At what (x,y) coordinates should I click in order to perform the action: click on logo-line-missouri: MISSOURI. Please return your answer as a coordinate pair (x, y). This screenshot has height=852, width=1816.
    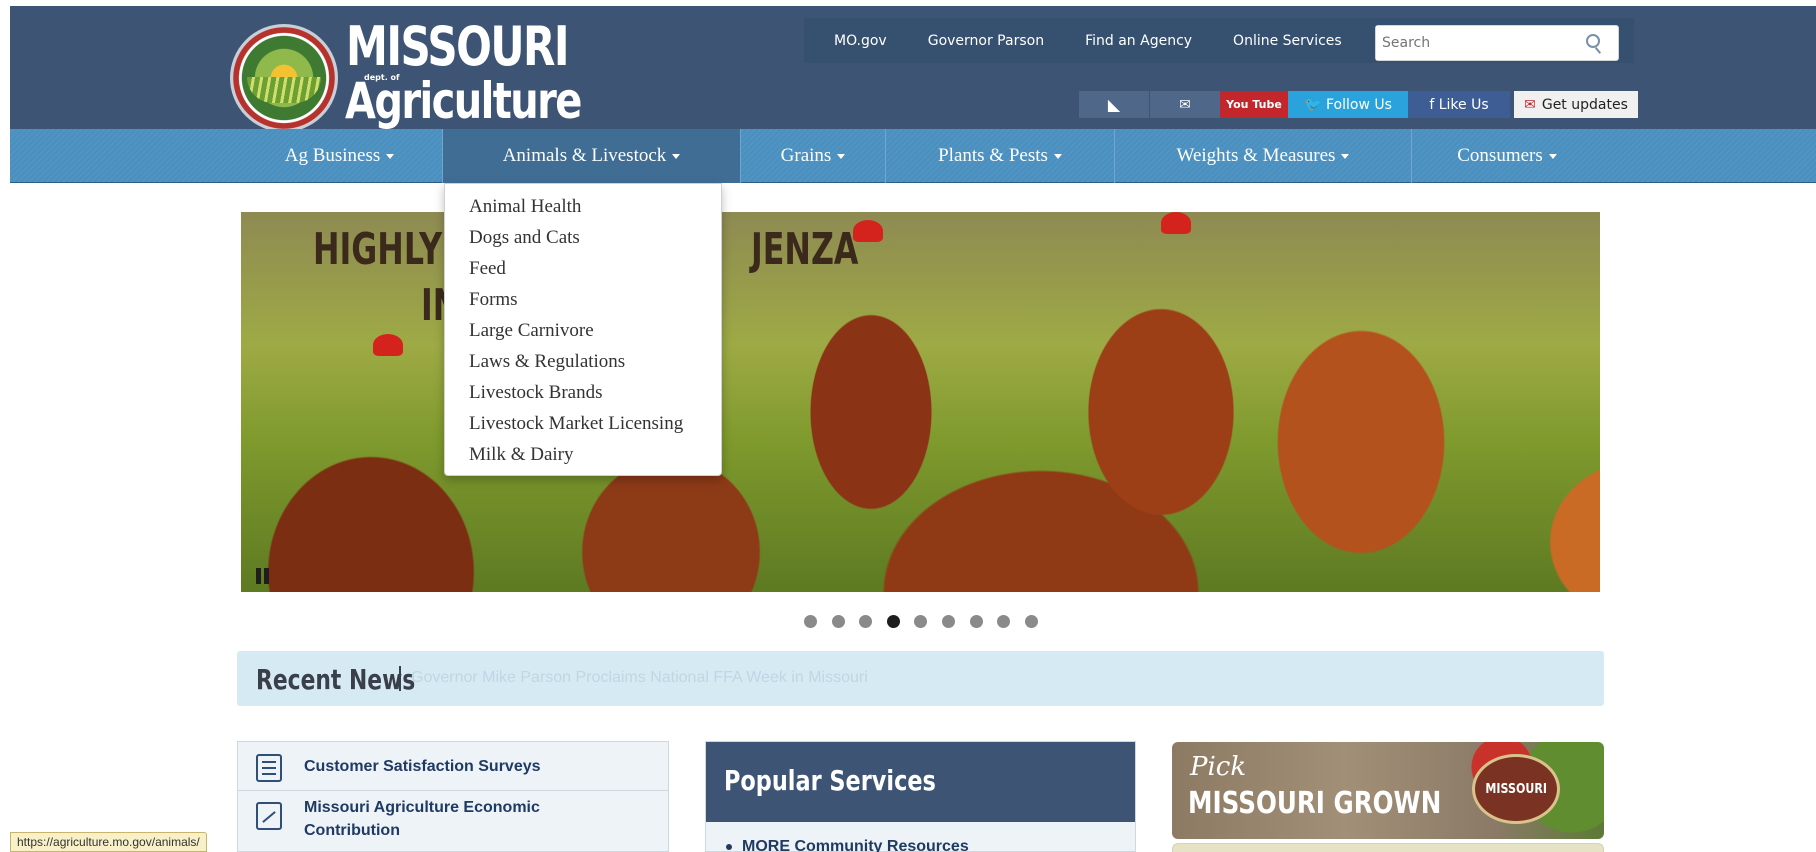
    Looking at the image, I should click on (458, 46).